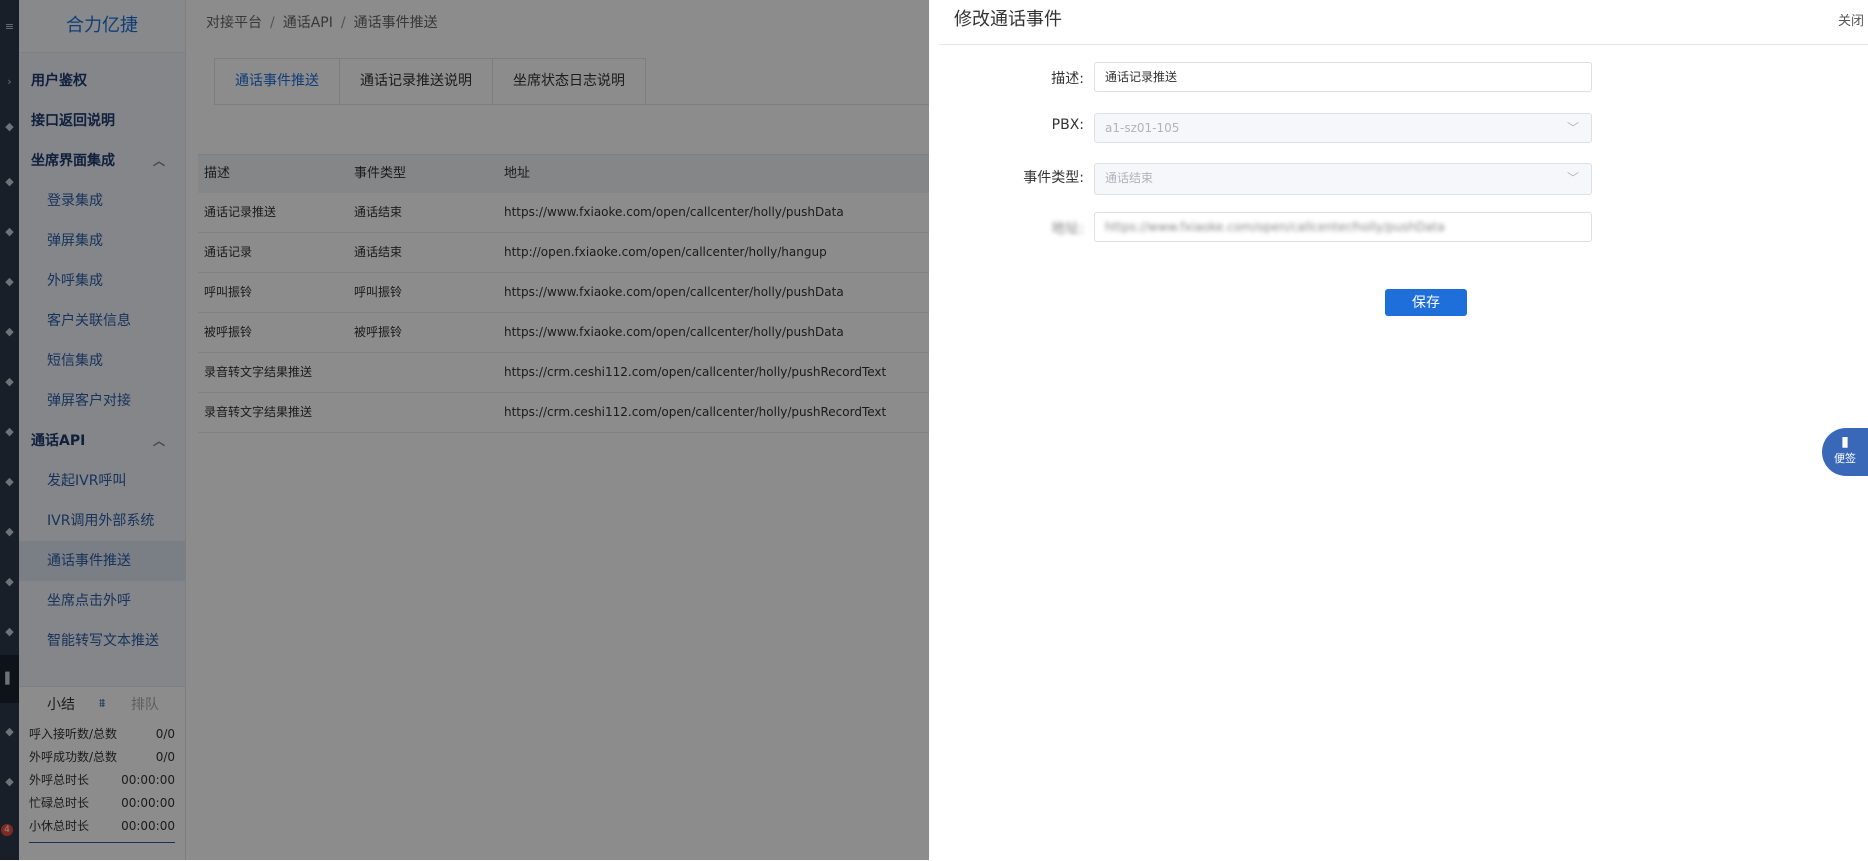 Image resolution: width=1868 pixels, height=861 pixels. I want to click on address-label-text: 地址:, so click(1067, 229).